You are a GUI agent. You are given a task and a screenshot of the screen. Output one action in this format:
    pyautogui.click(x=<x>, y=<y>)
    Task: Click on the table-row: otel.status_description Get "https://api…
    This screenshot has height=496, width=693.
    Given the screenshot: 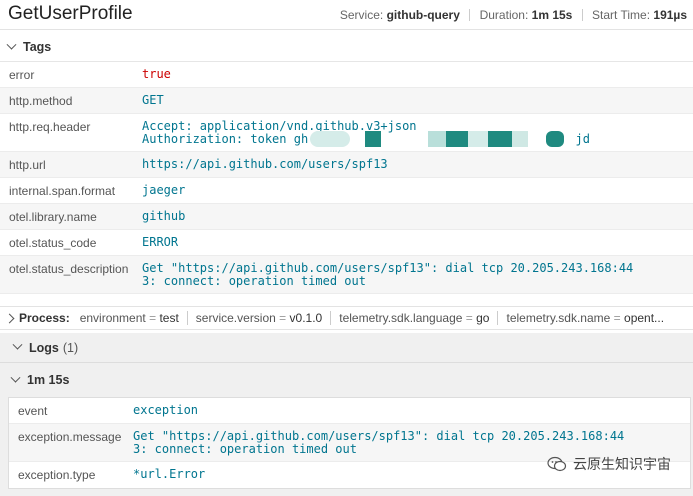 What is the action you would take?
    pyautogui.click(x=346, y=275)
    